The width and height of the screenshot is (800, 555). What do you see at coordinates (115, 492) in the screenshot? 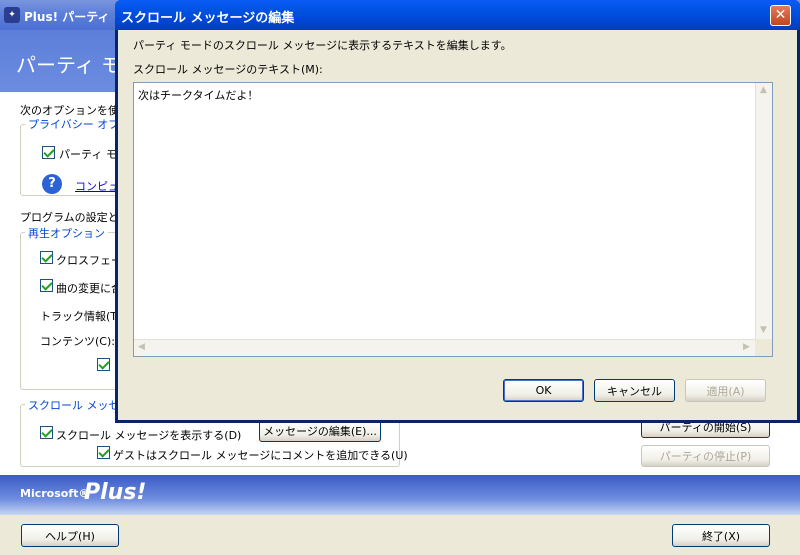
I see `brand-plus-logo: Plus!` at bounding box center [115, 492].